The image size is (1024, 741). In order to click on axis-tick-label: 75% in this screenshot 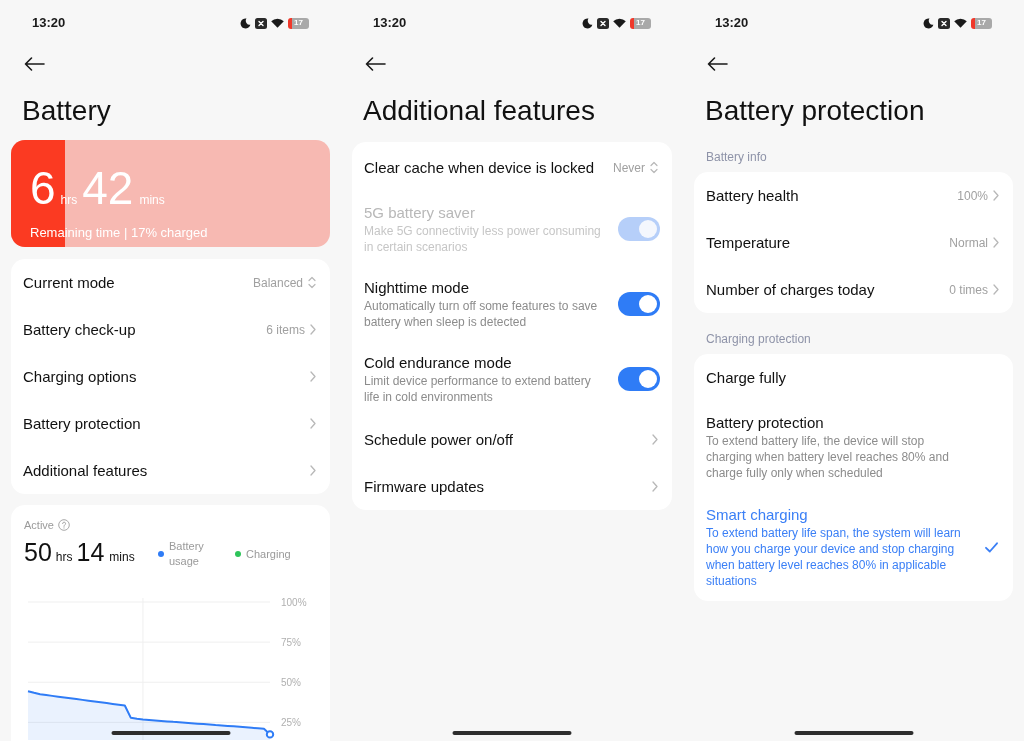, I will do `click(291, 642)`.